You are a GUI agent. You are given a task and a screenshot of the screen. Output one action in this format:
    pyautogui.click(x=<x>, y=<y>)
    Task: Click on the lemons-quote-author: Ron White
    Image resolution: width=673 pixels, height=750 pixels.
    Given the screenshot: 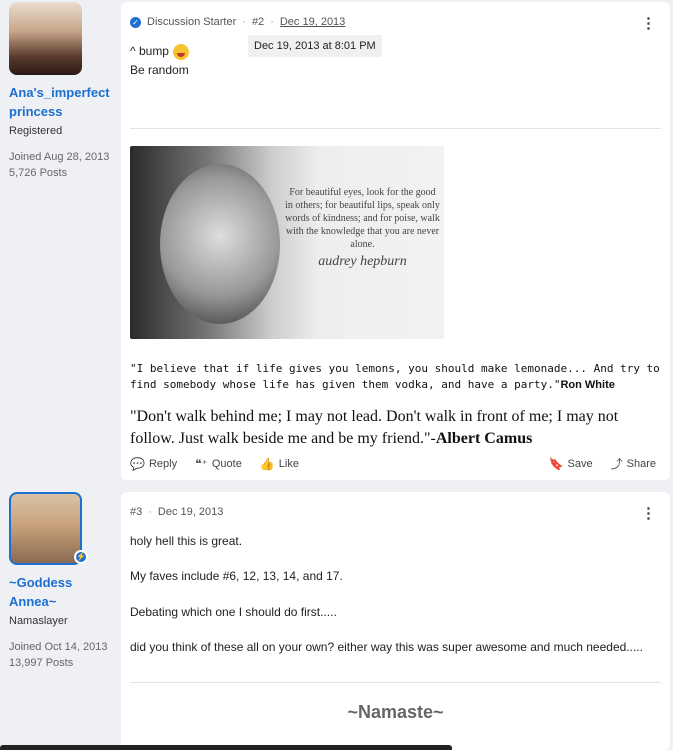 What is the action you would take?
    pyautogui.click(x=587, y=385)
    